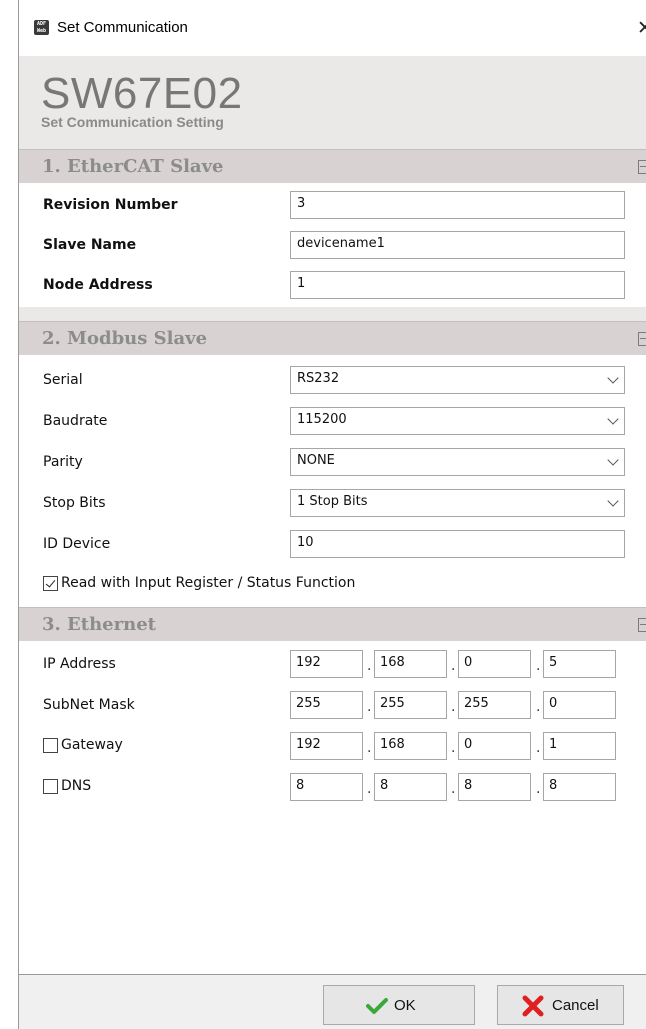  Describe the element at coordinates (494, 664) in the screenshot. I see `ip-octet-3: 0` at that location.